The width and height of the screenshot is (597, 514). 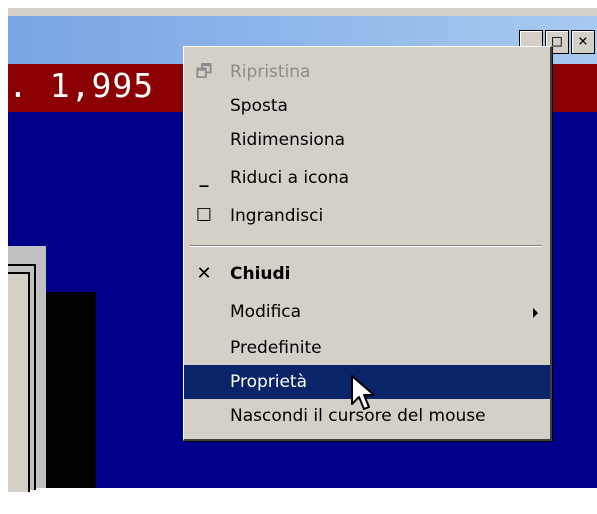 I want to click on submenu-arrow-icon, so click(x=535, y=313).